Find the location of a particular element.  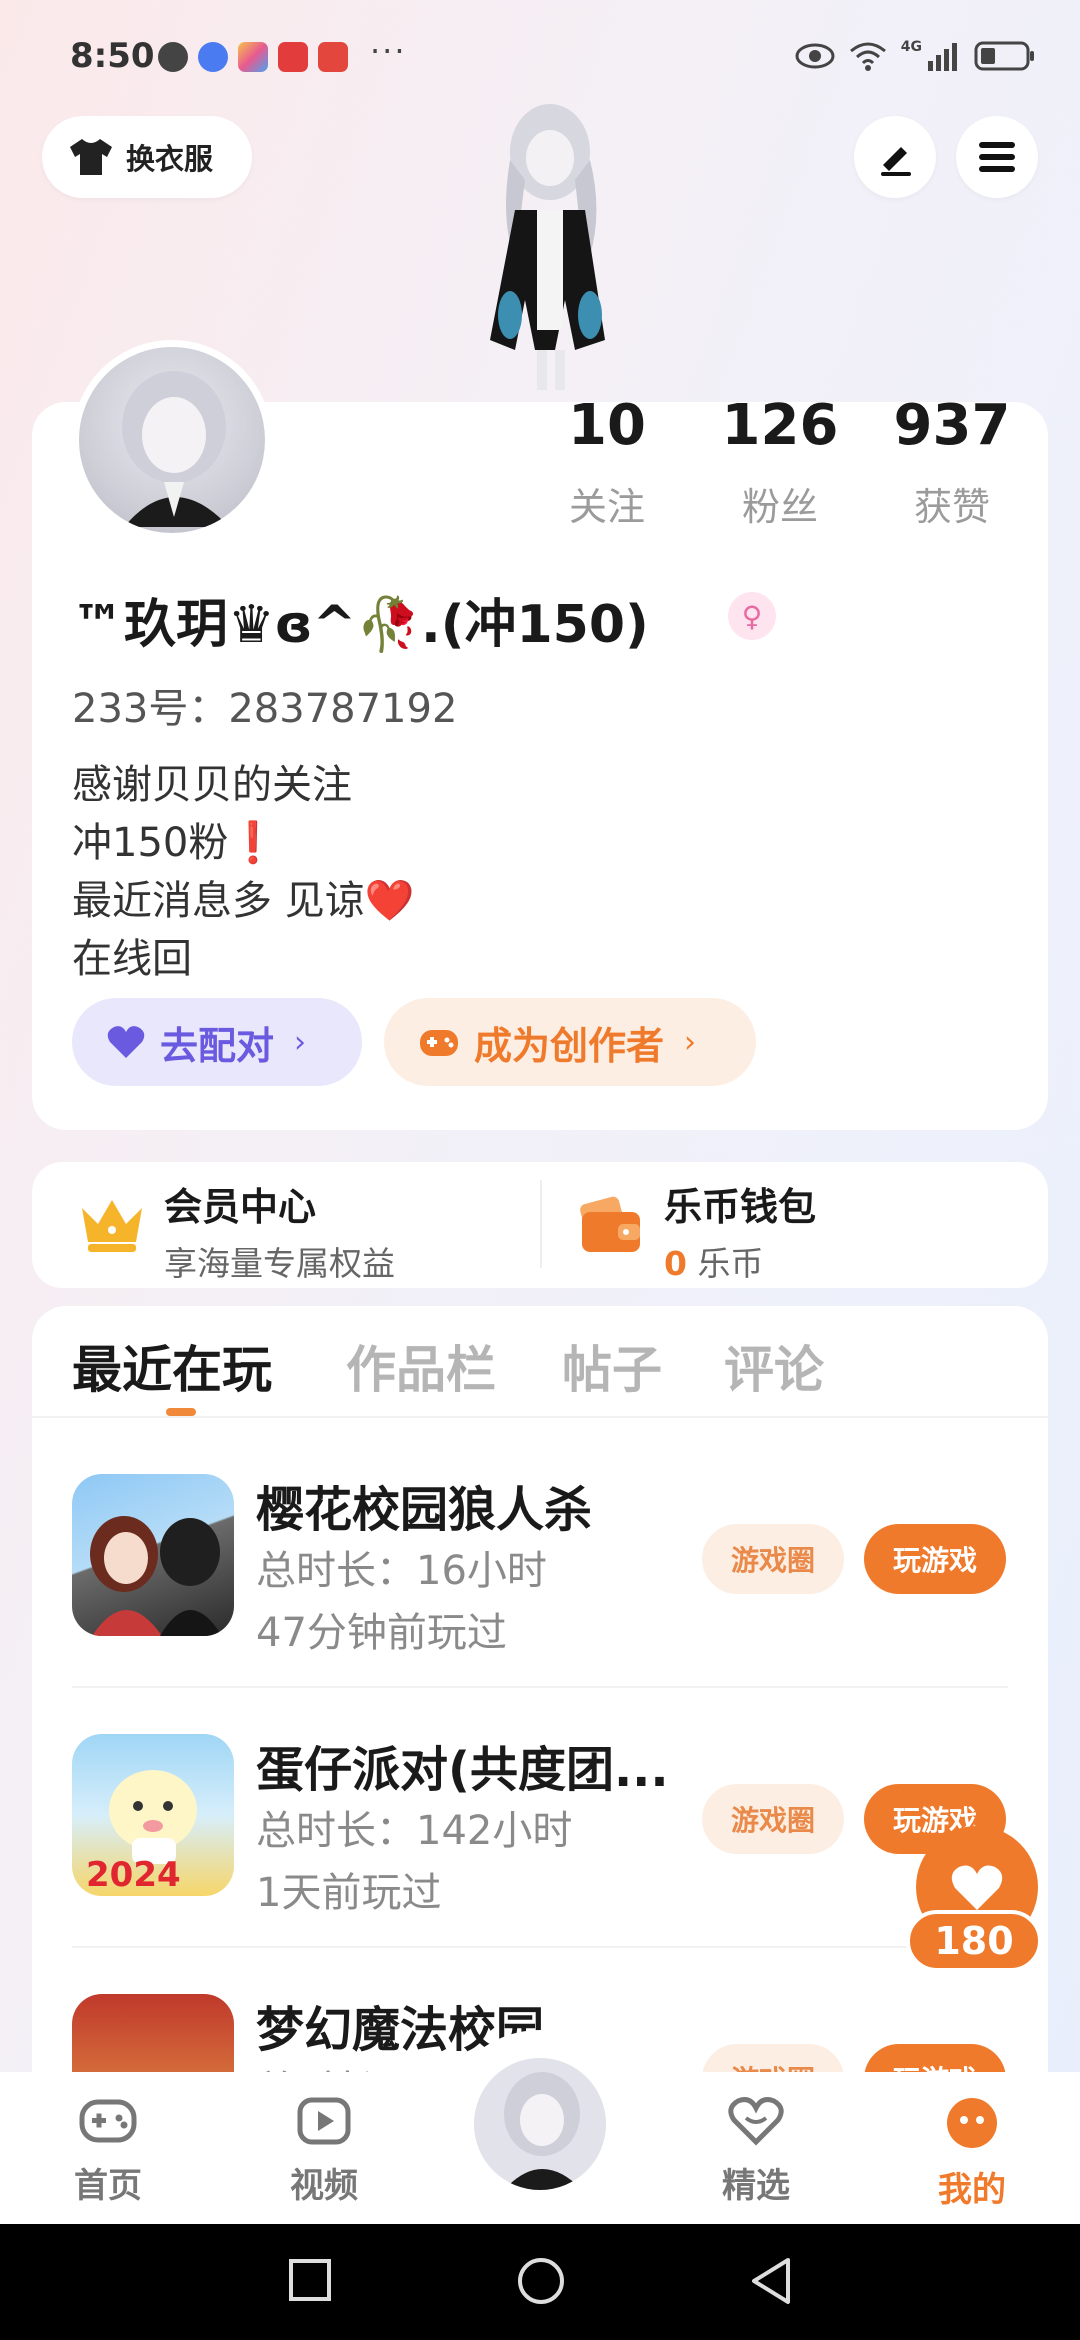

following-count: 10 is located at coordinates (607, 425).